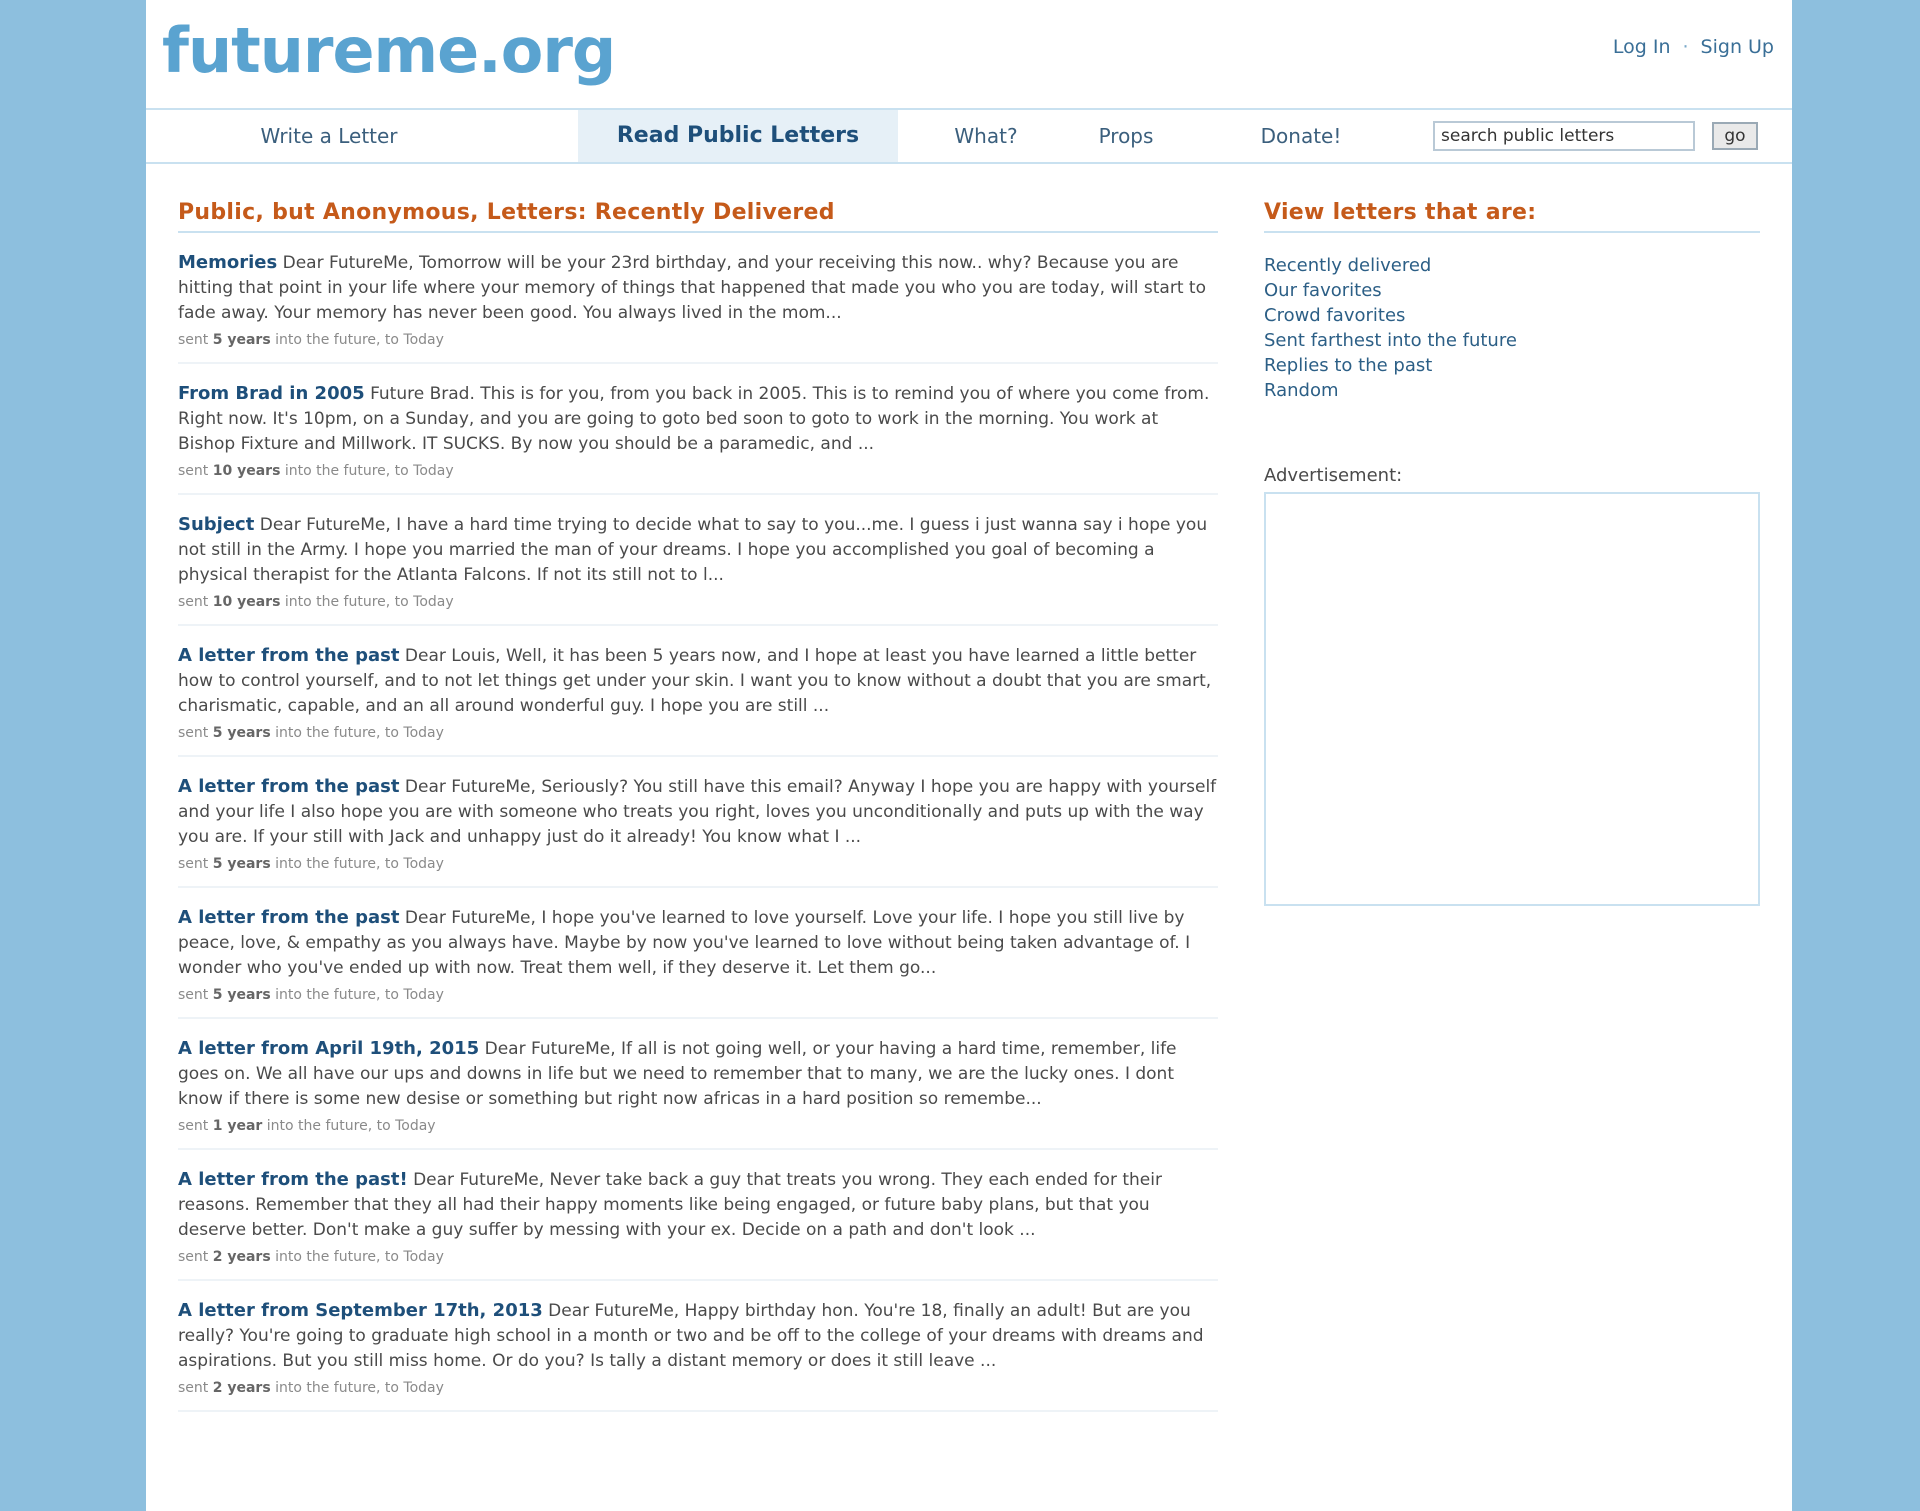  What do you see at coordinates (1512, 216) in the screenshot?
I see `sidebar-title: View letters that are:` at bounding box center [1512, 216].